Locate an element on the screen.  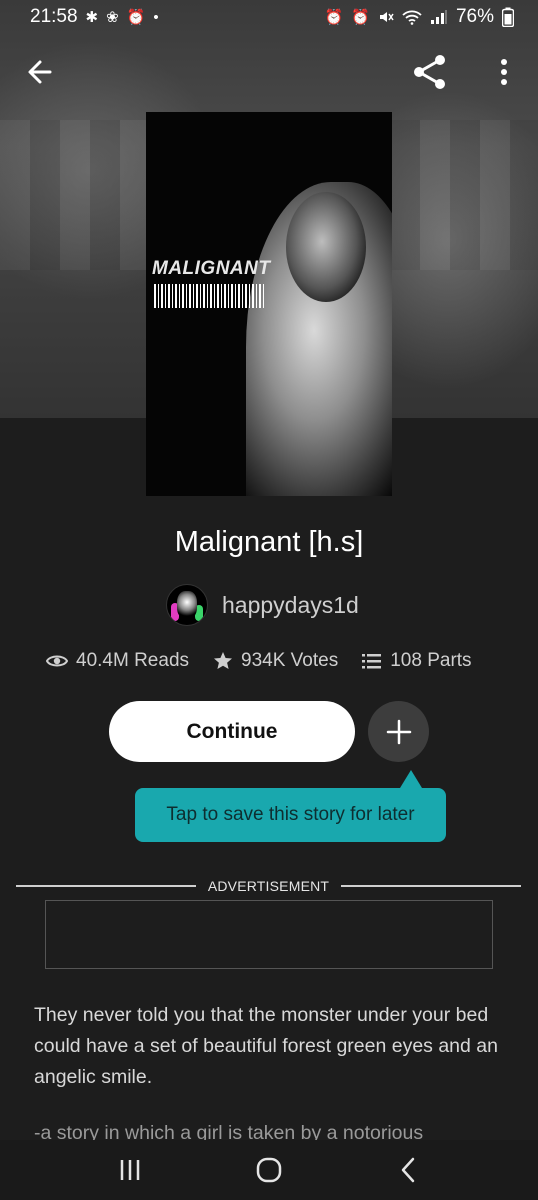
reads-stat: 40.4M Reads is located at coordinates (117, 661).